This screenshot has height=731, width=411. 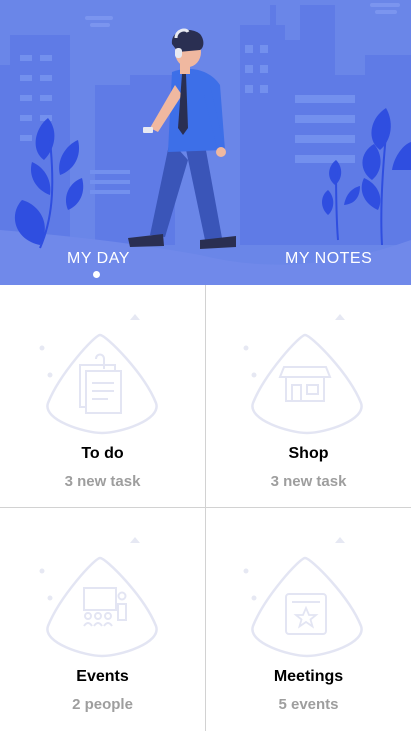 I want to click on tab-my-day: MY DAY, so click(x=98, y=259).